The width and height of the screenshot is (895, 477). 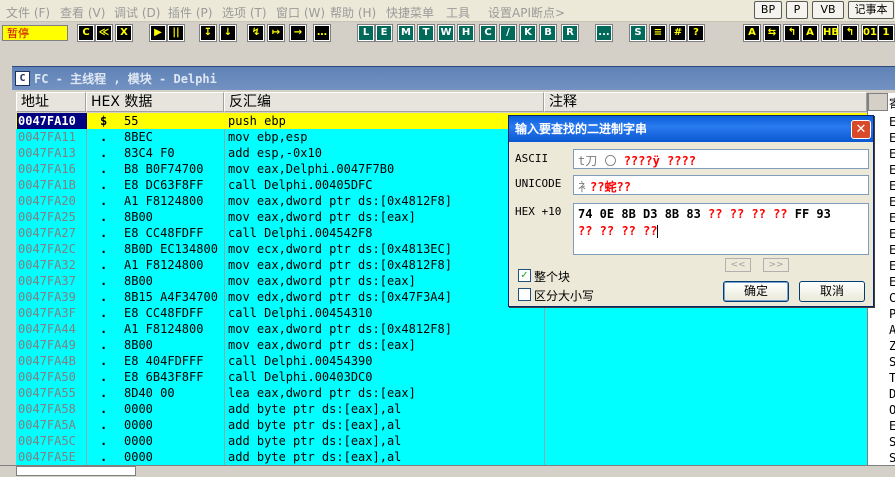 What do you see at coordinates (137, 12) in the screenshot?
I see `menu-item: 调试 (D)` at bounding box center [137, 12].